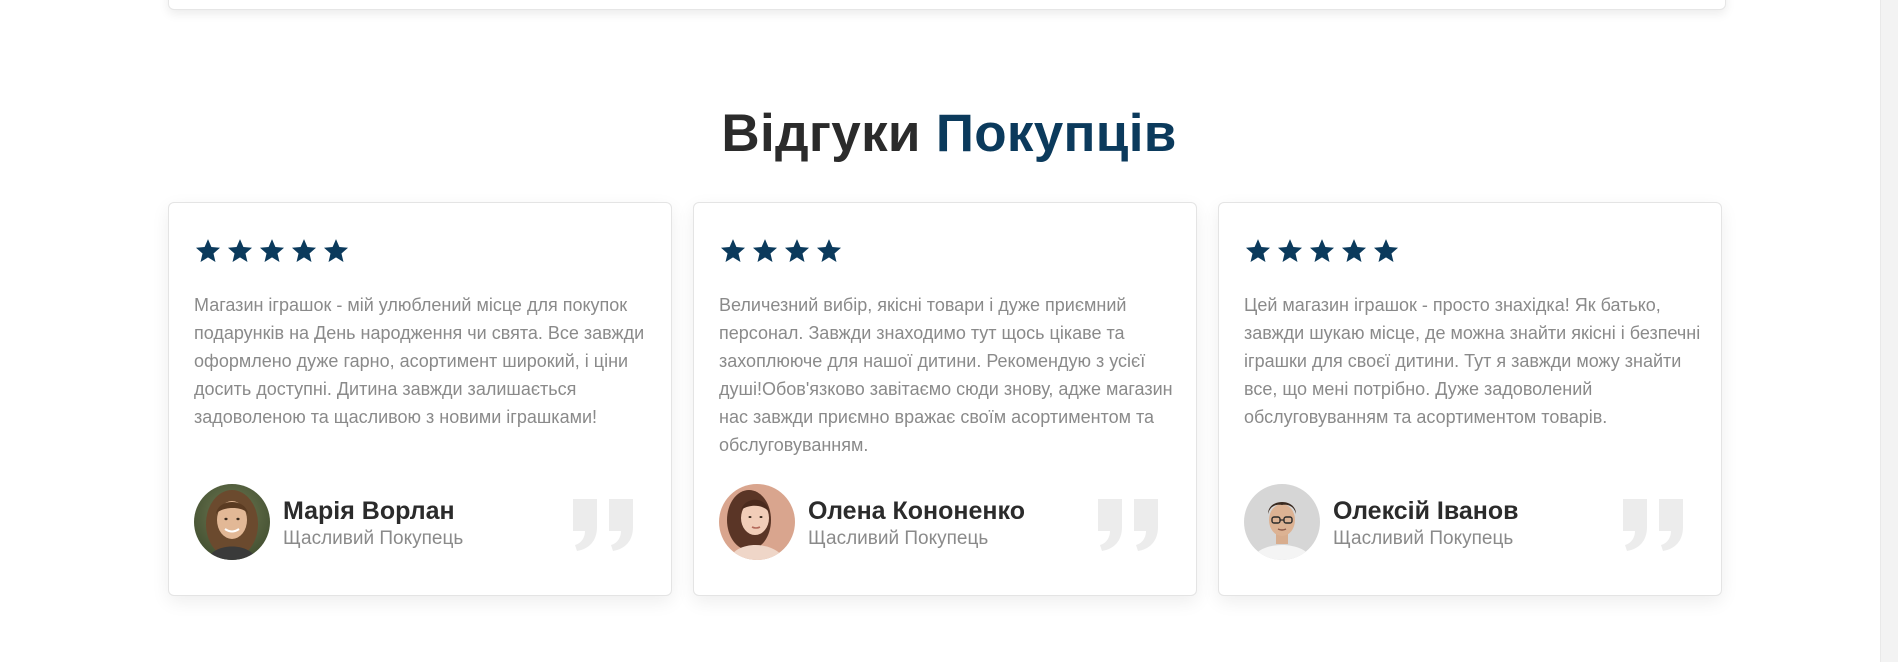 Image resolution: width=1898 pixels, height=662 pixels. Describe the element at coordinates (947, 5) in the screenshot. I see `previous-section-card` at that location.